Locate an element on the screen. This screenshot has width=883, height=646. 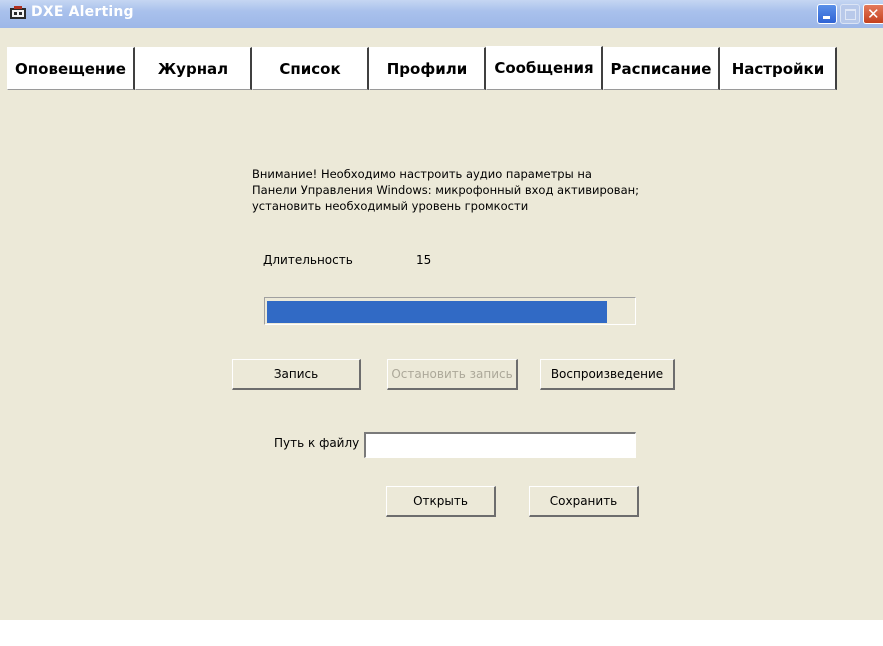
tab-profiles: Профили is located at coordinates (427, 68).